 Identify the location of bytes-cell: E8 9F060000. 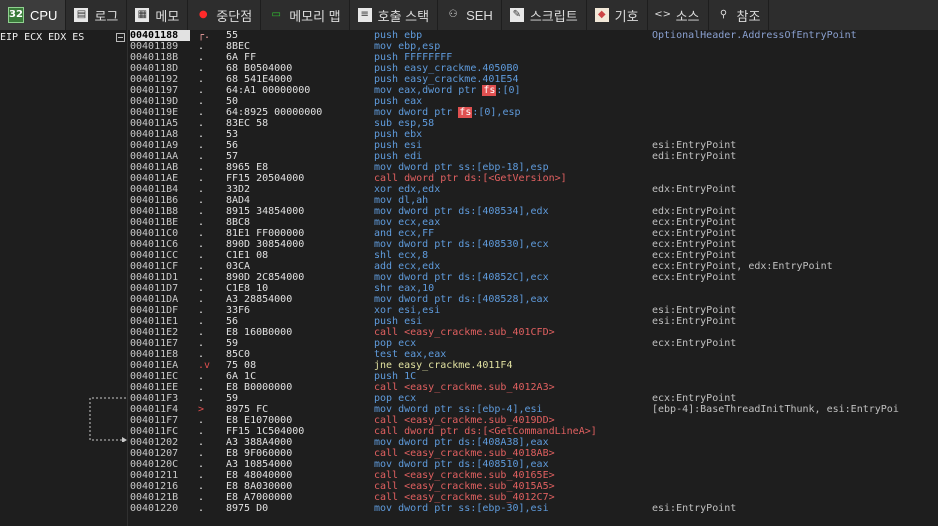
(259, 453).